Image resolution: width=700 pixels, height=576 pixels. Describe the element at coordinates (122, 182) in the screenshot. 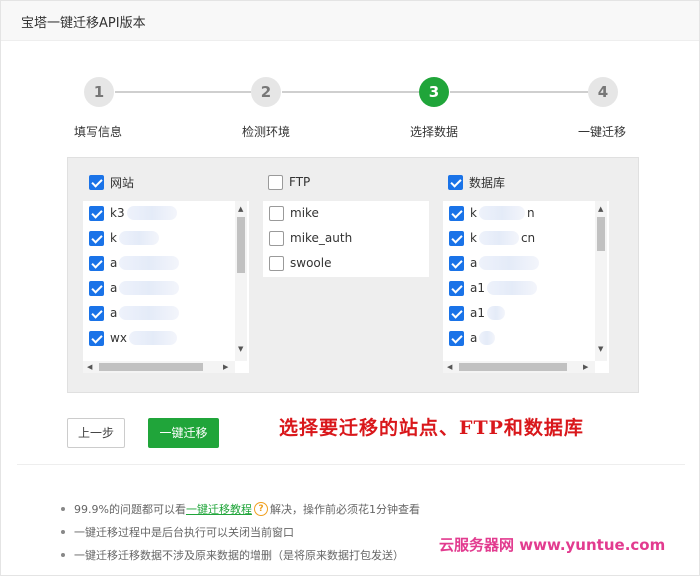

I see `sites-header-label: 网站` at that location.